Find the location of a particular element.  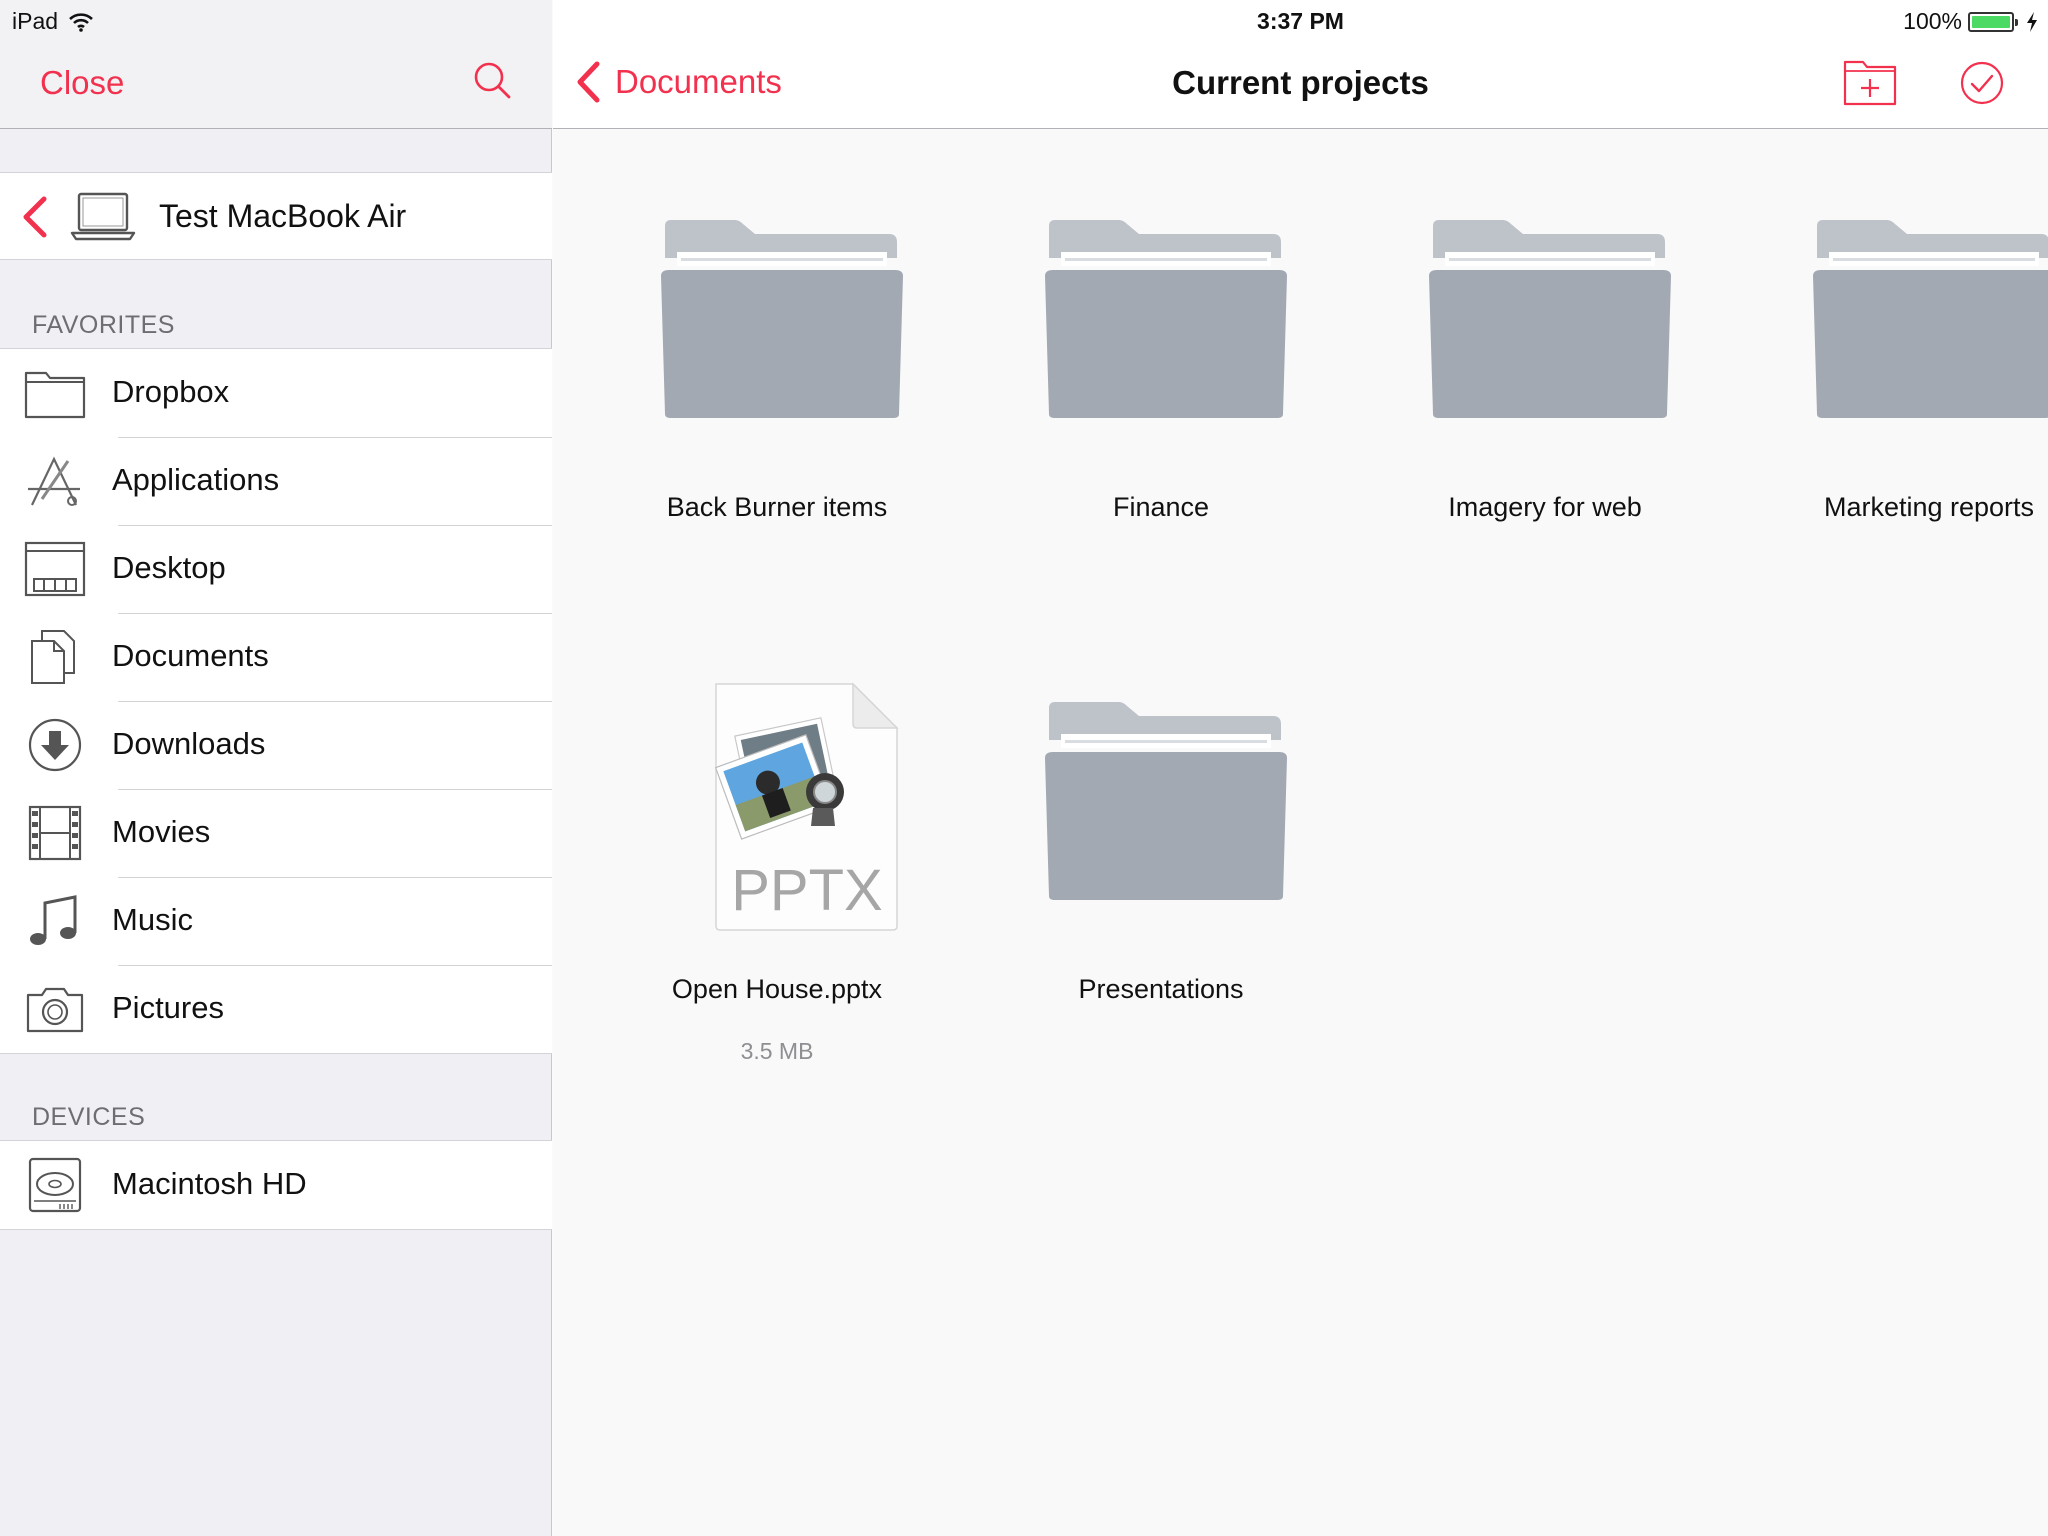

sidebar-item-pictures: Pictures is located at coordinates (276, 1009).